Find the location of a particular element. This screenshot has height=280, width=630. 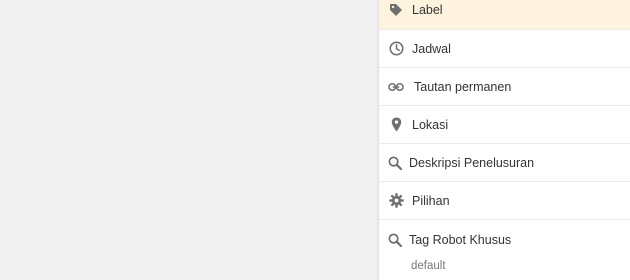

tag-icon is located at coordinates (396, 10).